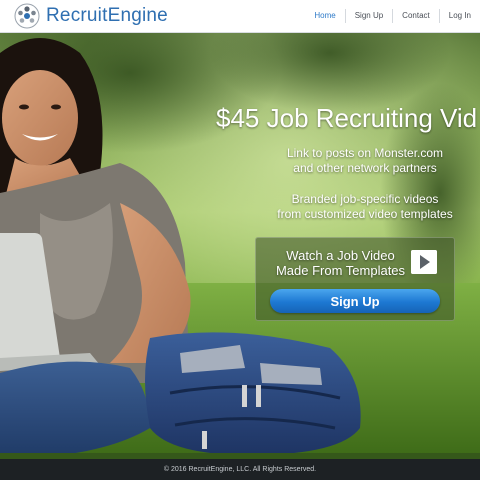 The height and width of the screenshot is (480, 480). Describe the element at coordinates (368, 16) in the screenshot. I see `nav-sign-up: Sign Up` at that location.